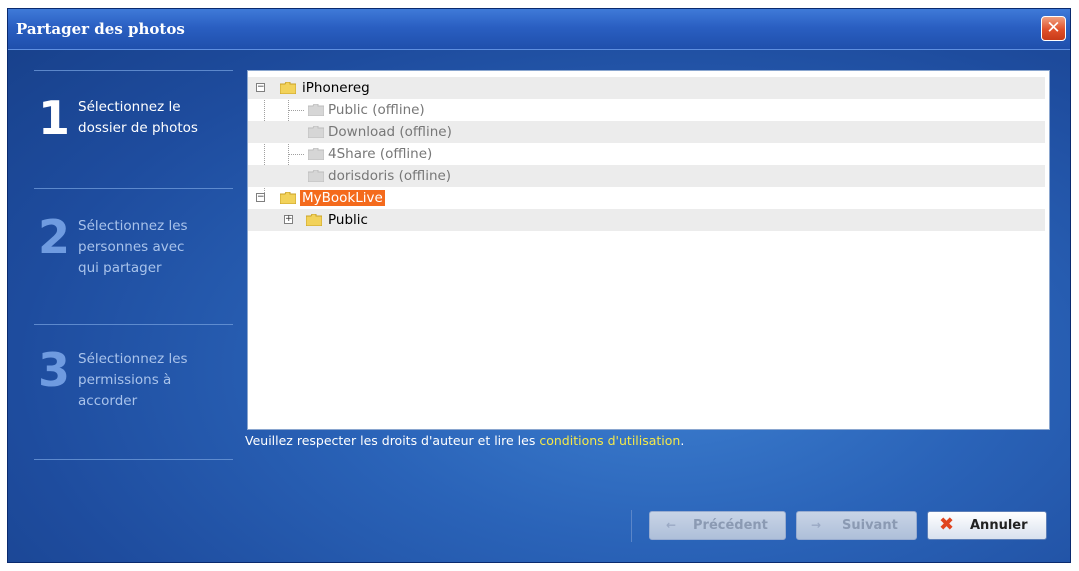 The width and height of the screenshot is (1079, 571). I want to click on tree-node-label: MyBookLive, so click(342, 198).